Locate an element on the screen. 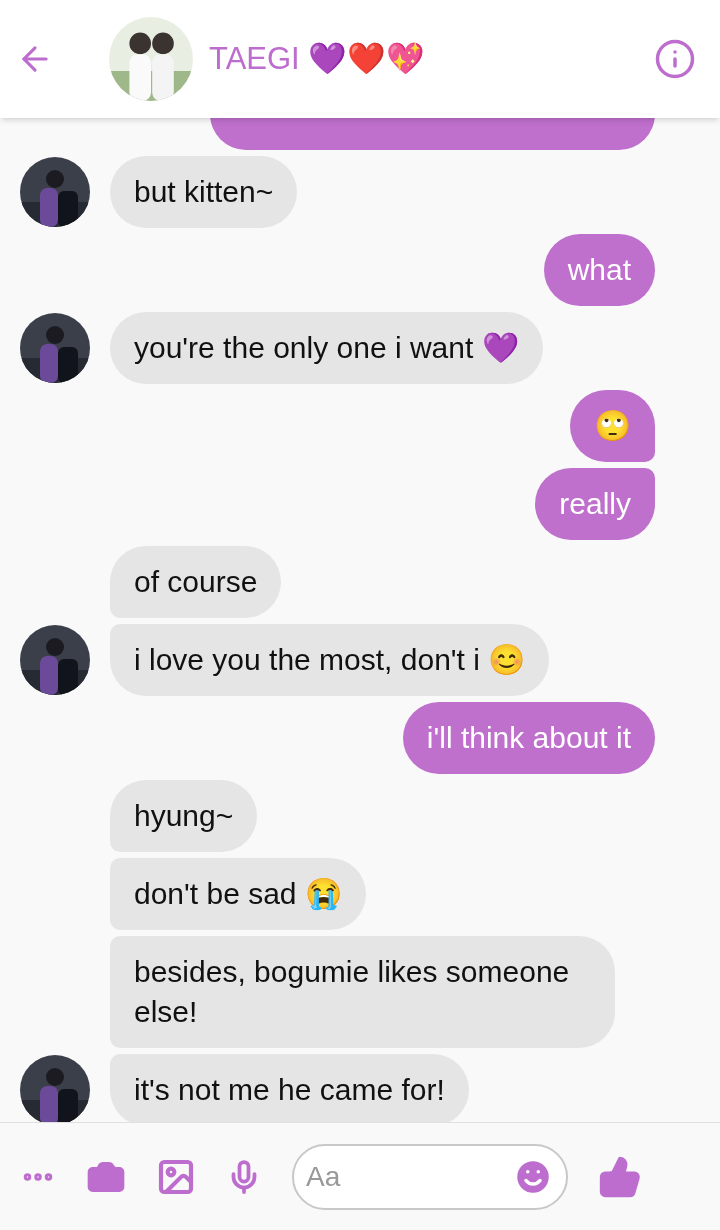 The width and height of the screenshot is (720, 1230). thumbs-up-icon is located at coordinates (620, 1176).